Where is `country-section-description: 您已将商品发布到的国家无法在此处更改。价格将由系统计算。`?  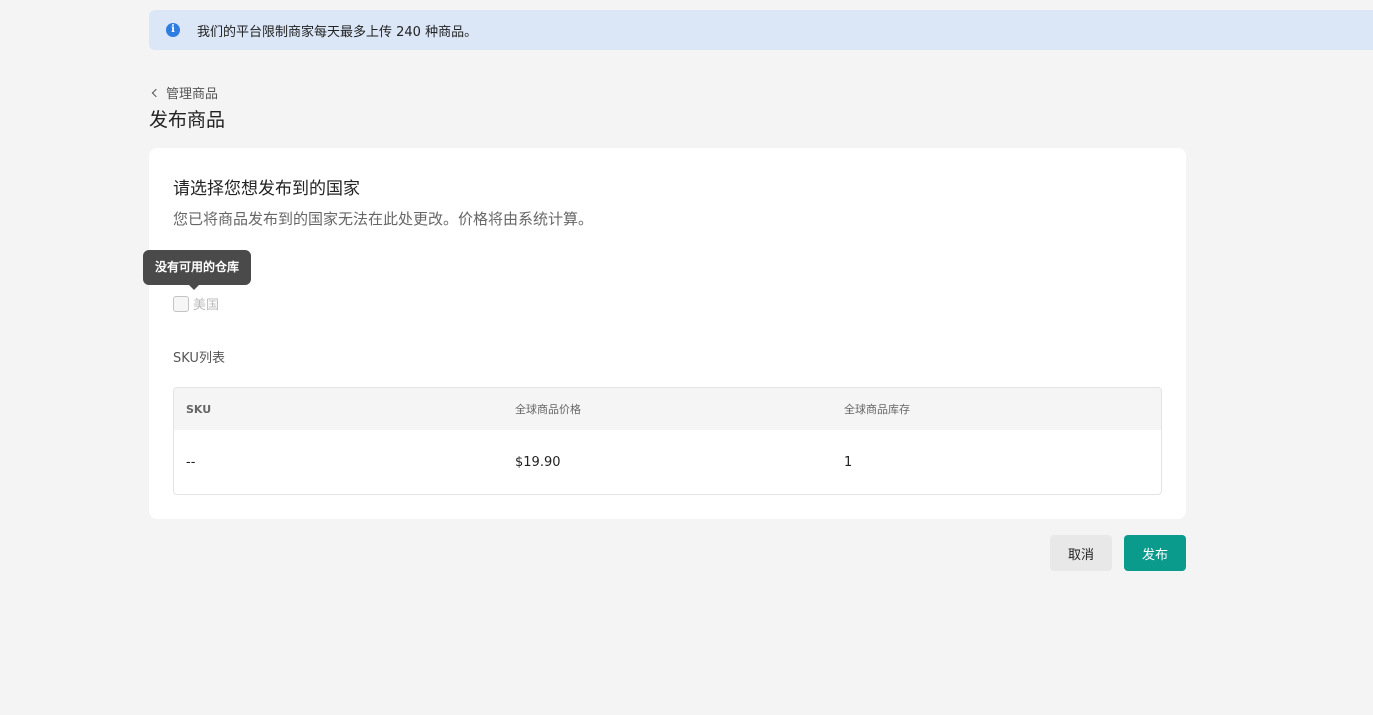
country-section-description: 您已将商品发布到的国家无法在此处更改。价格将由系统计算。 is located at coordinates (383, 219).